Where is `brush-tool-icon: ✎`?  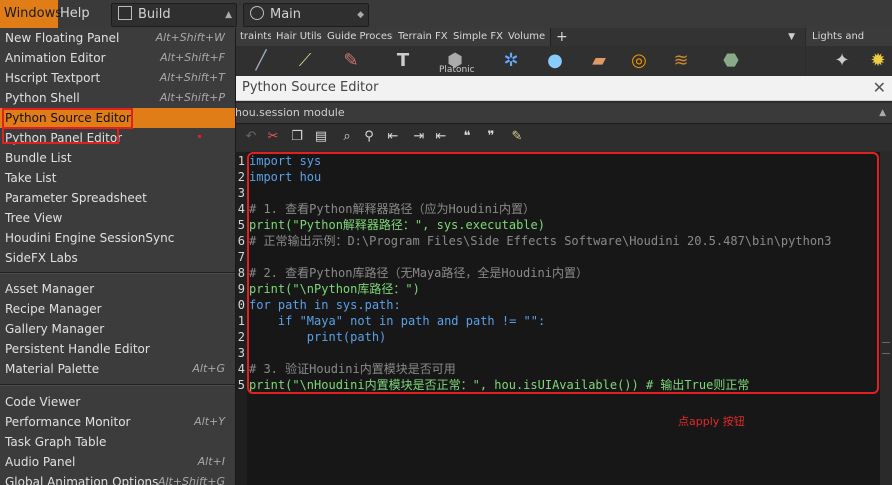 brush-tool-icon: ✎ is located at coordinates (351, 61).